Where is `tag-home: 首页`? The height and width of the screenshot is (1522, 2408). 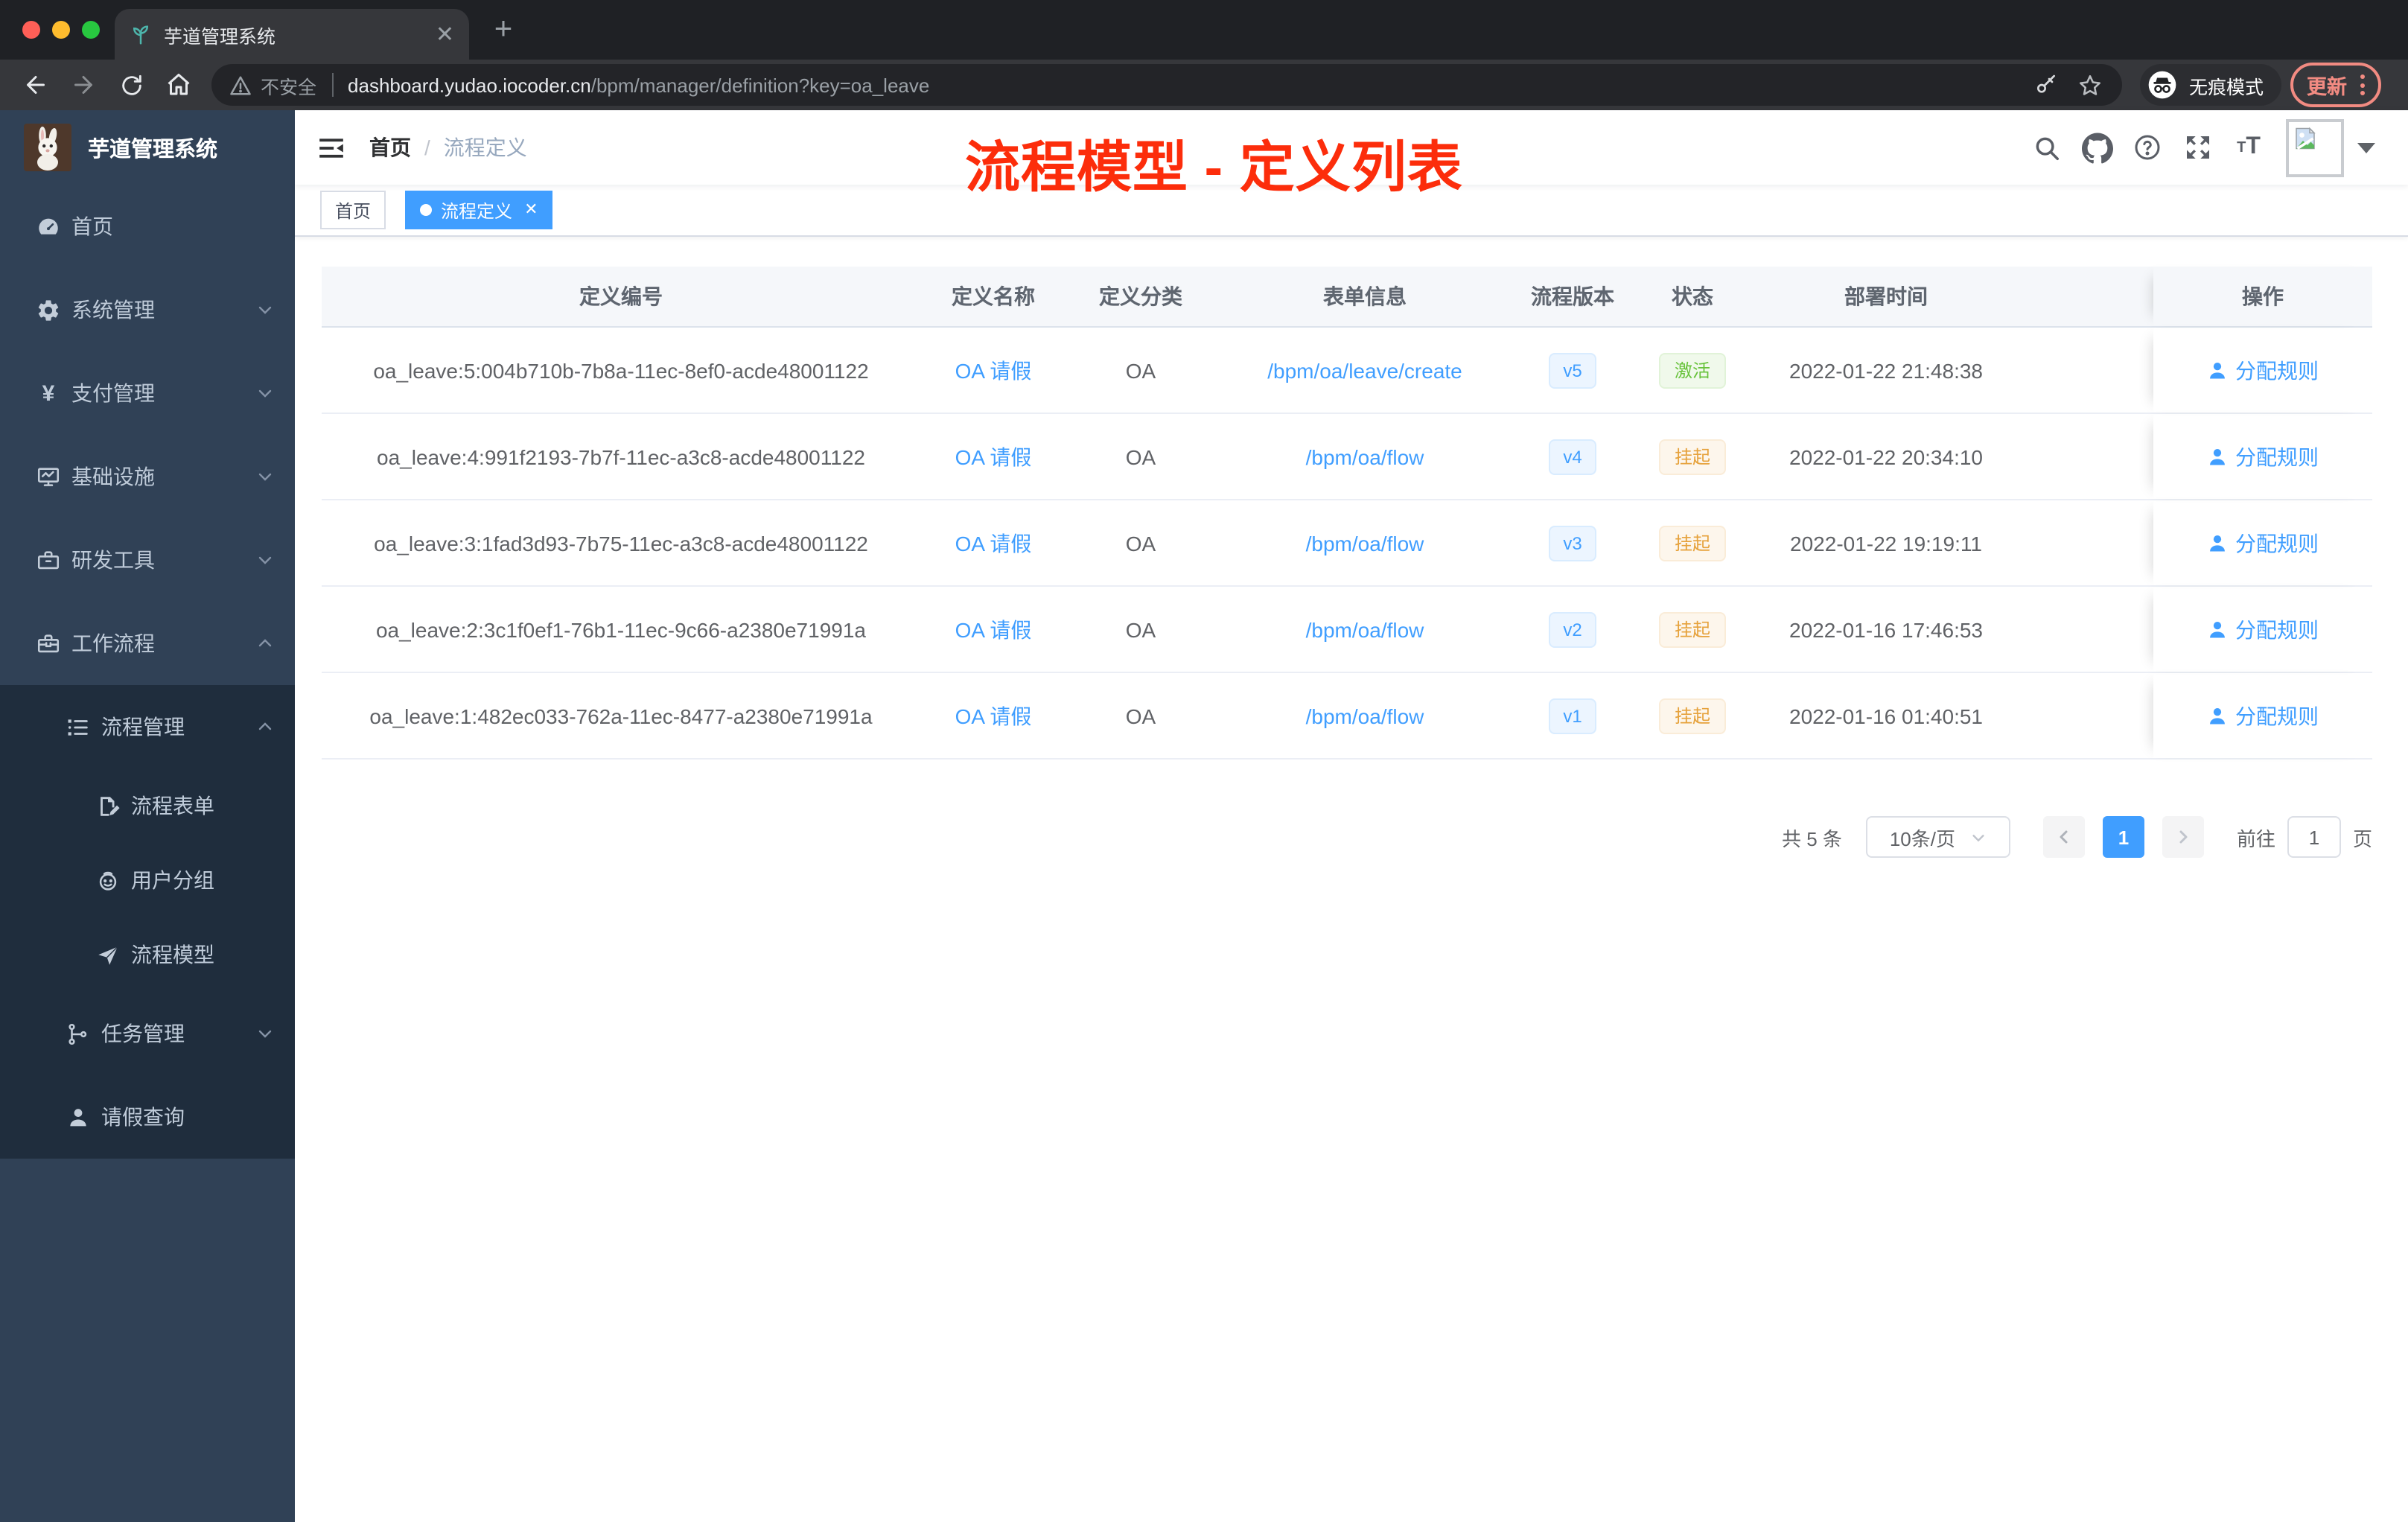
tag-home: 首页 is located at coordinates (353, 210).